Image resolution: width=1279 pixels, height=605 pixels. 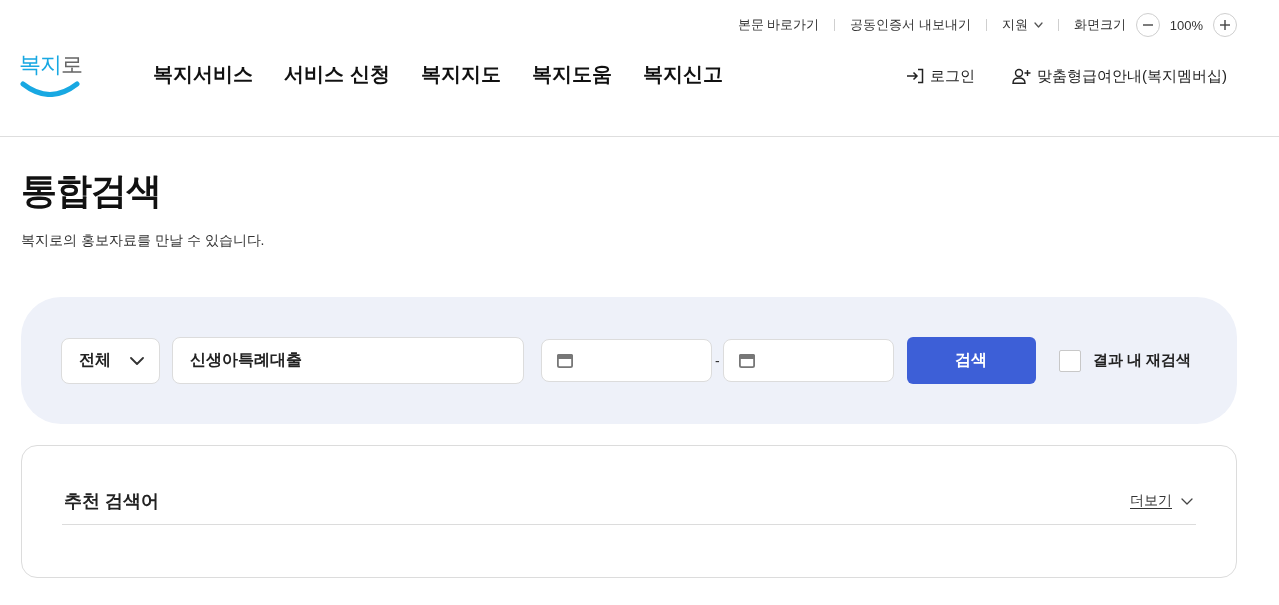 What do you see at coordinates (1161, 501) in the screenshot?
I see `more-link: 더보기` at bounding box center [1161, 501].